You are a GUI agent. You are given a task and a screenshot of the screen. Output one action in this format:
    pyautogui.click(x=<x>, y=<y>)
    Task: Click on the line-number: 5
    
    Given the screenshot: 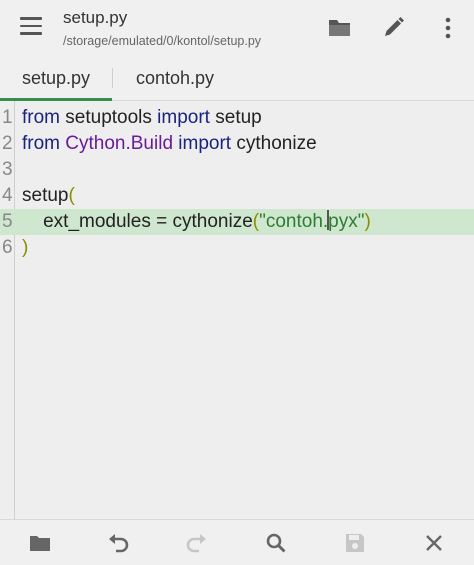 What is the action you would take?
    pyautogui.click(x=7, y=221)
    